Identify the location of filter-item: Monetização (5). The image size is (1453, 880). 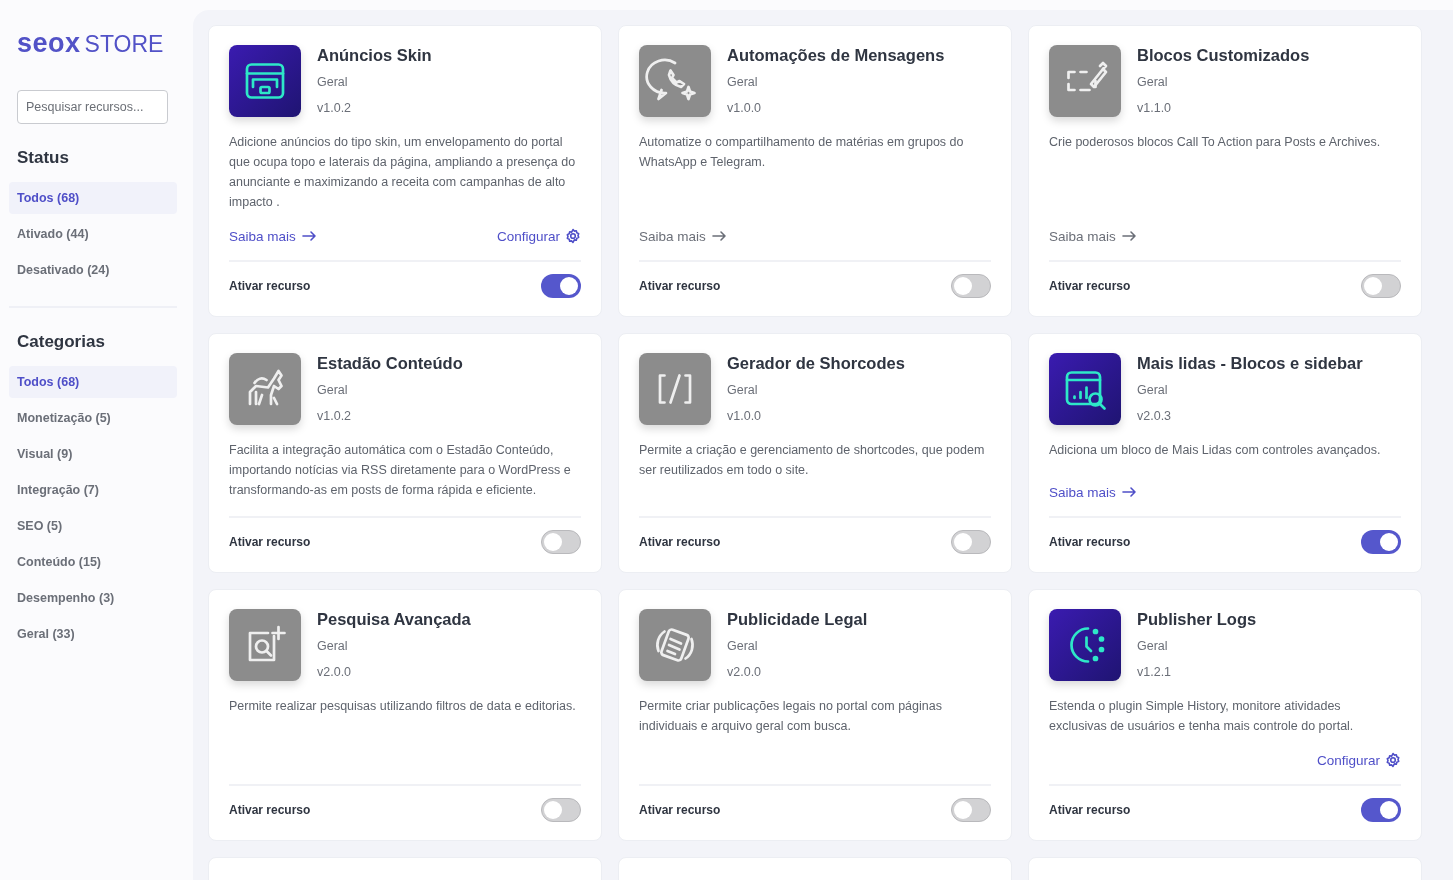
(93, 418).